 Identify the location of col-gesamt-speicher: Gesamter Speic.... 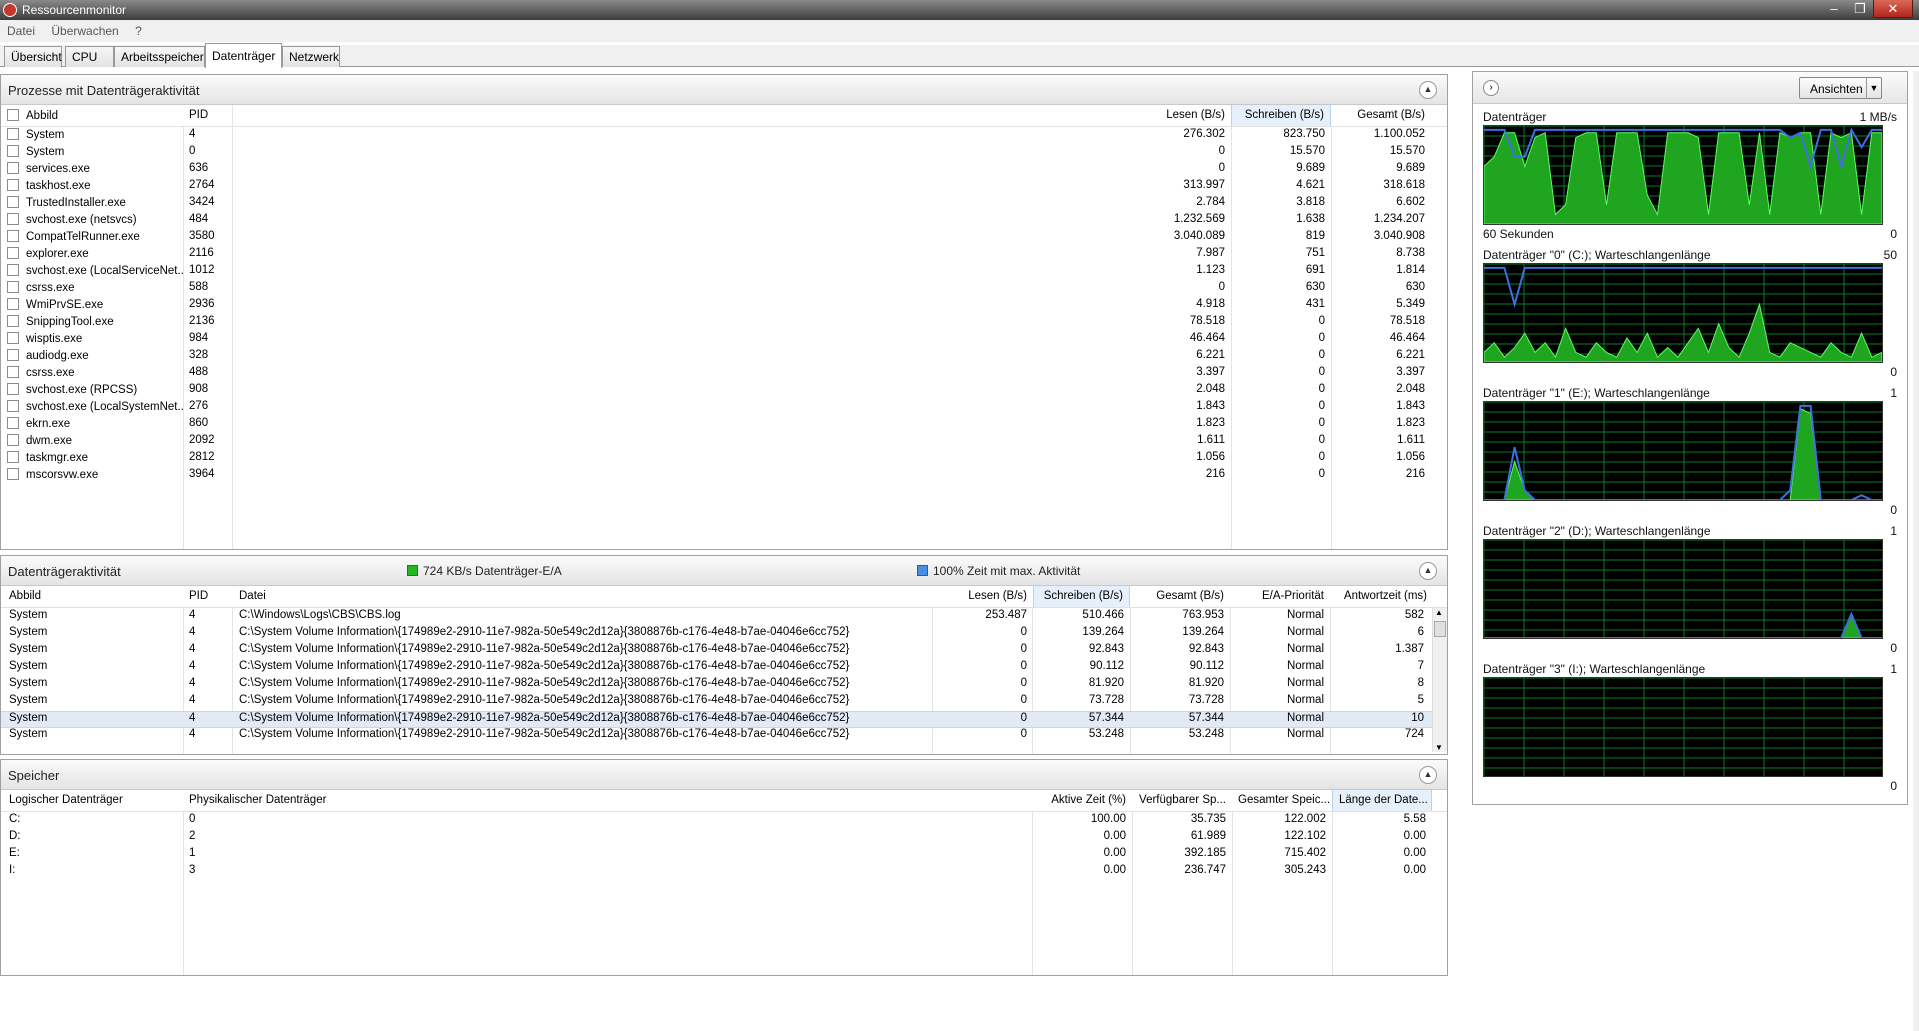
(1282, 802).